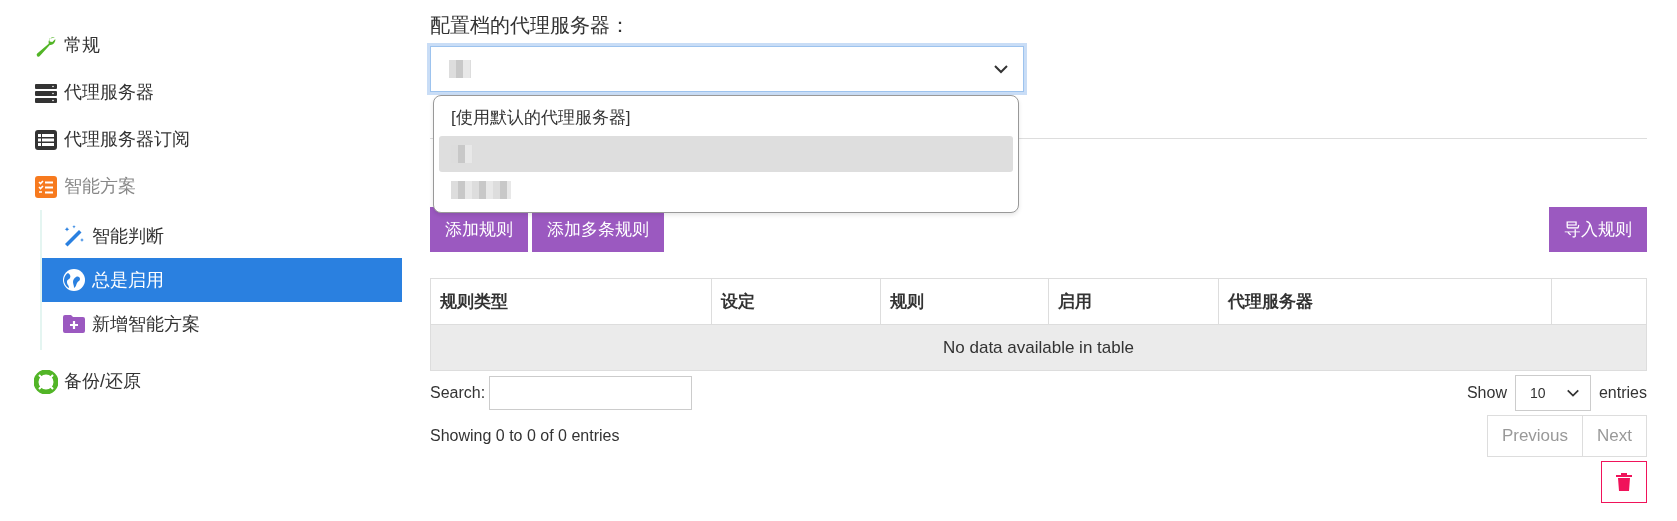 Image resolution: width=1677 pixels, height=521 pixels. I want to click on column-header: 设定, so click(796, 301).